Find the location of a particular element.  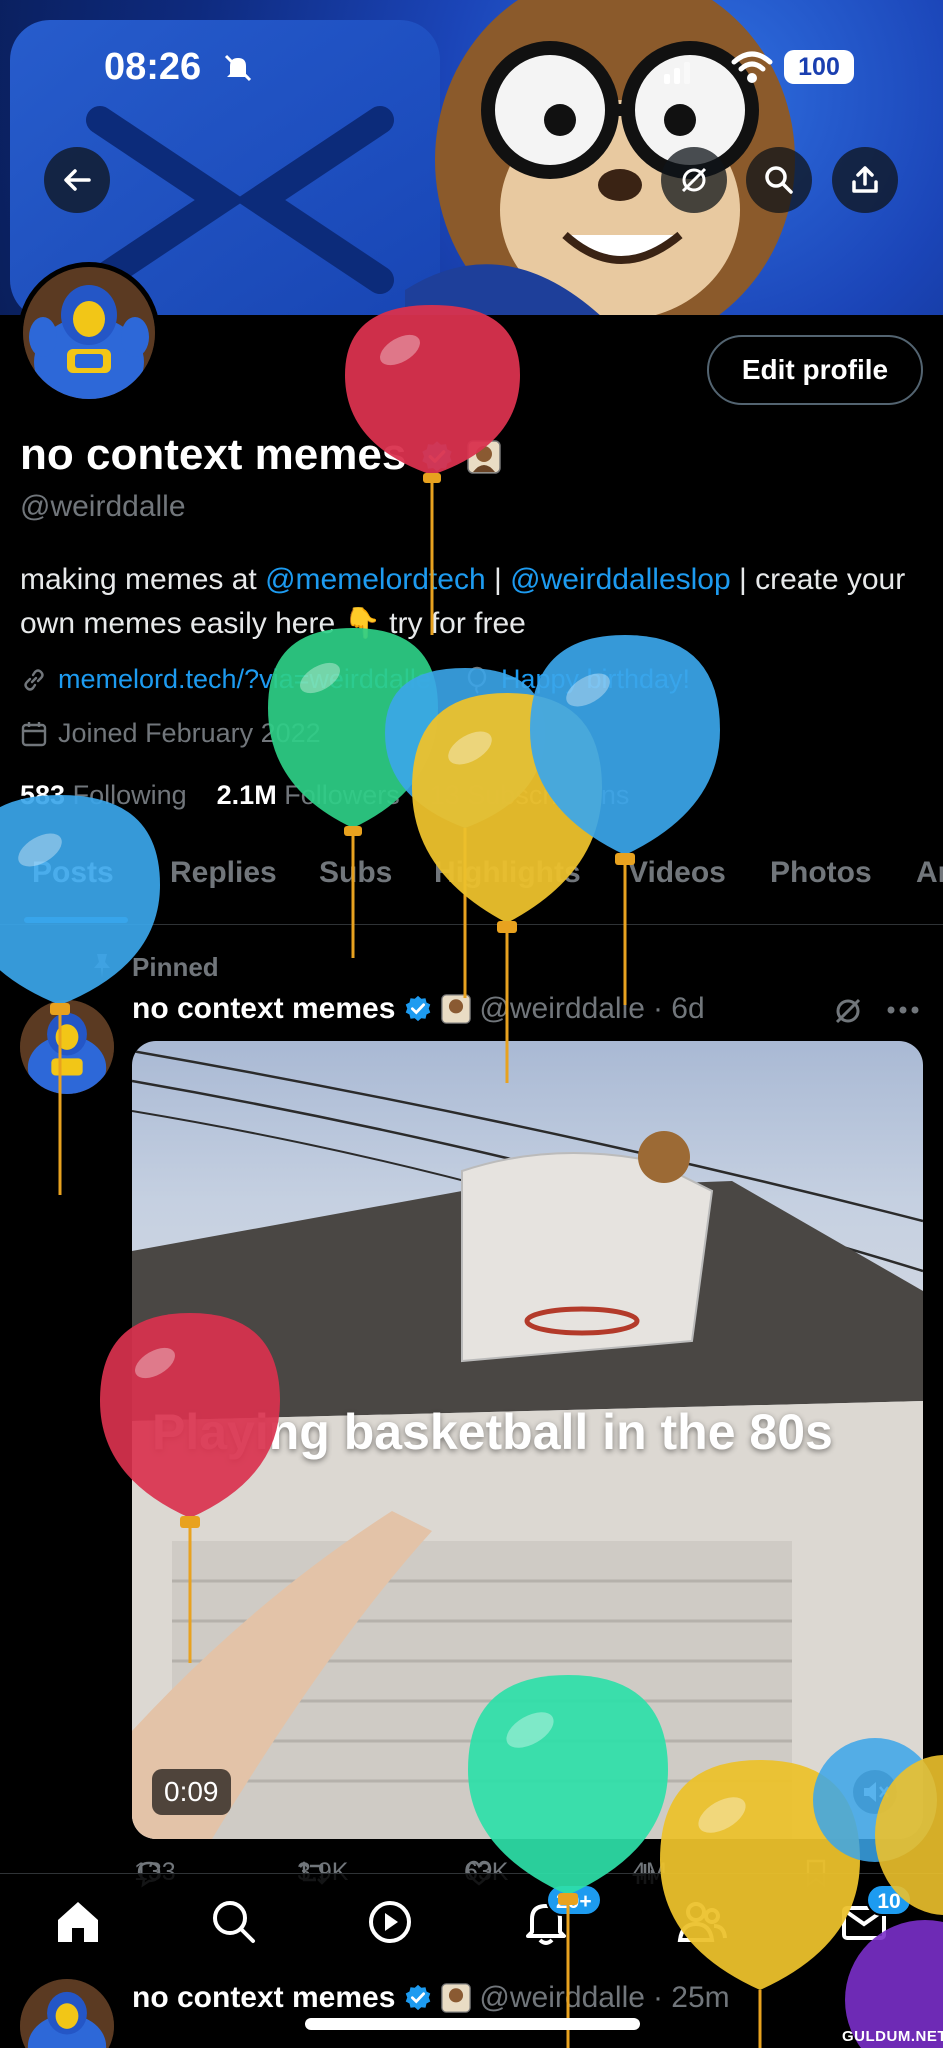

status-time: 08:26 is located at coordinates (153, 67).